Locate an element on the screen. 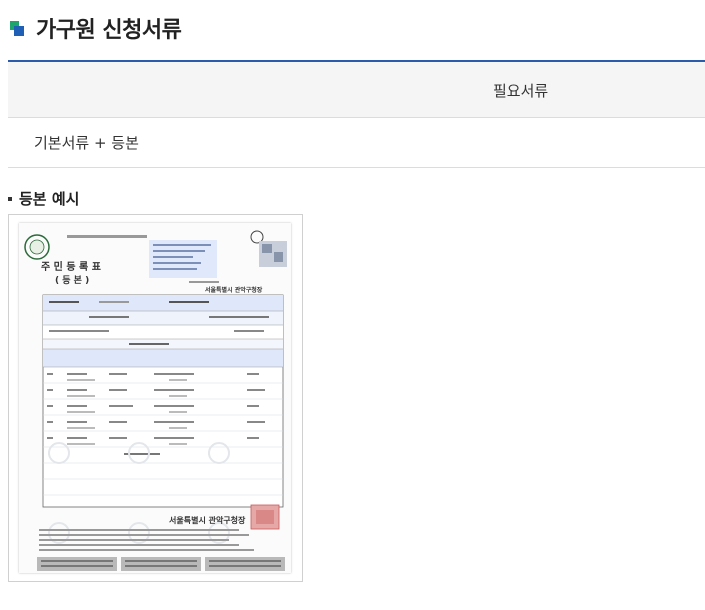 This screenshot has width=705, height=610. page-title: 가구원 신청서류 is located at coordinates (109, 30).